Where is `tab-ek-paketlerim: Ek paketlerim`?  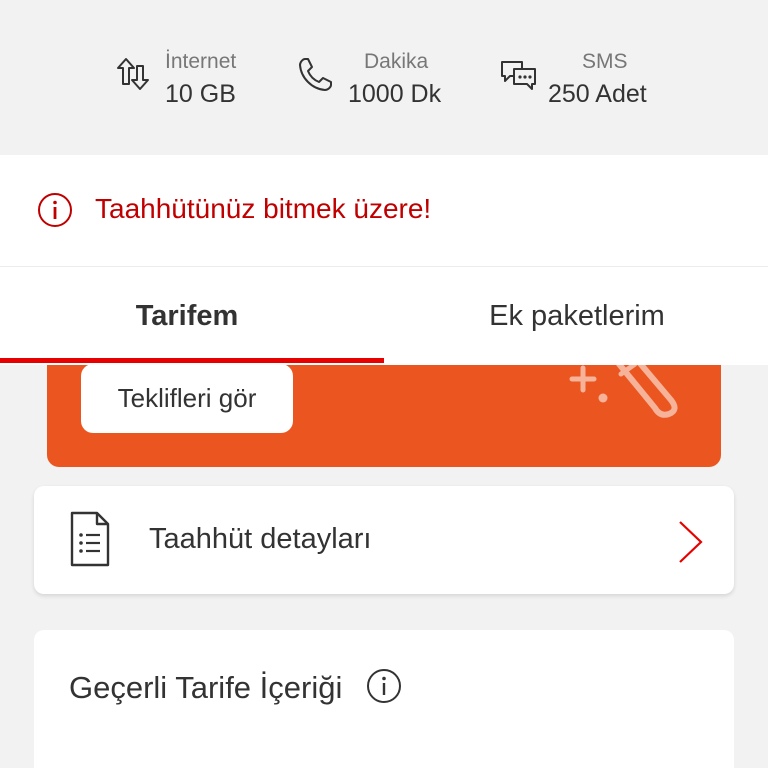 tab-ek-paketlerim: Ek paketlerim is located at coordinates (576, 316).